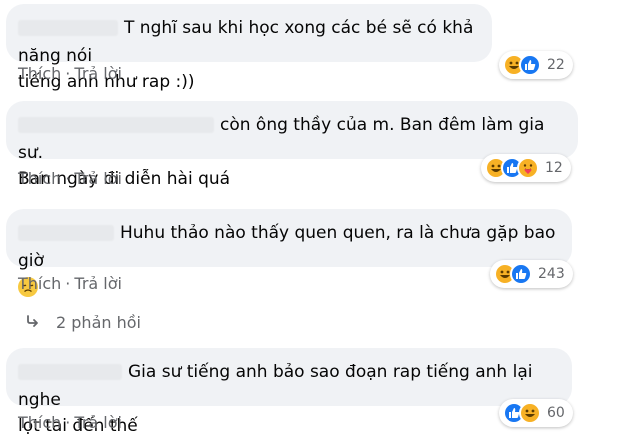 The height and width of the screenshot is (447, 620). I want to click on reaction-count: 243, so click(551, 274).